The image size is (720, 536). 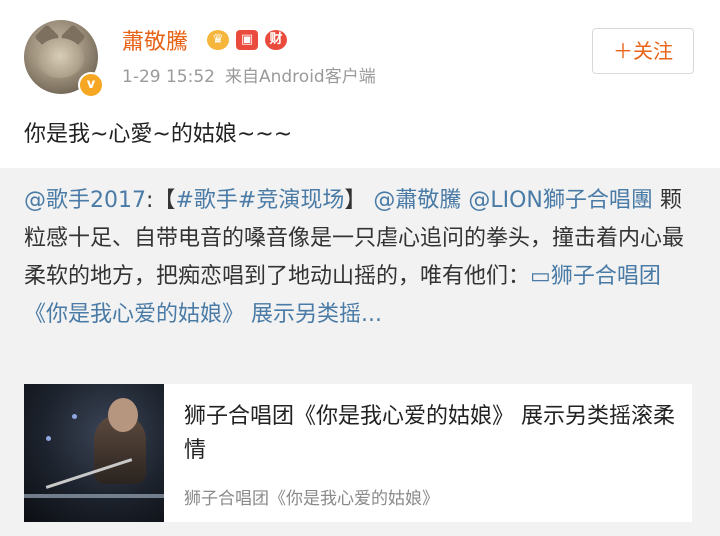 What do you see at coordinates (91, 85) in the screenshot?
I see `verified-badge-icon: v` at bounding box center [91, 85].